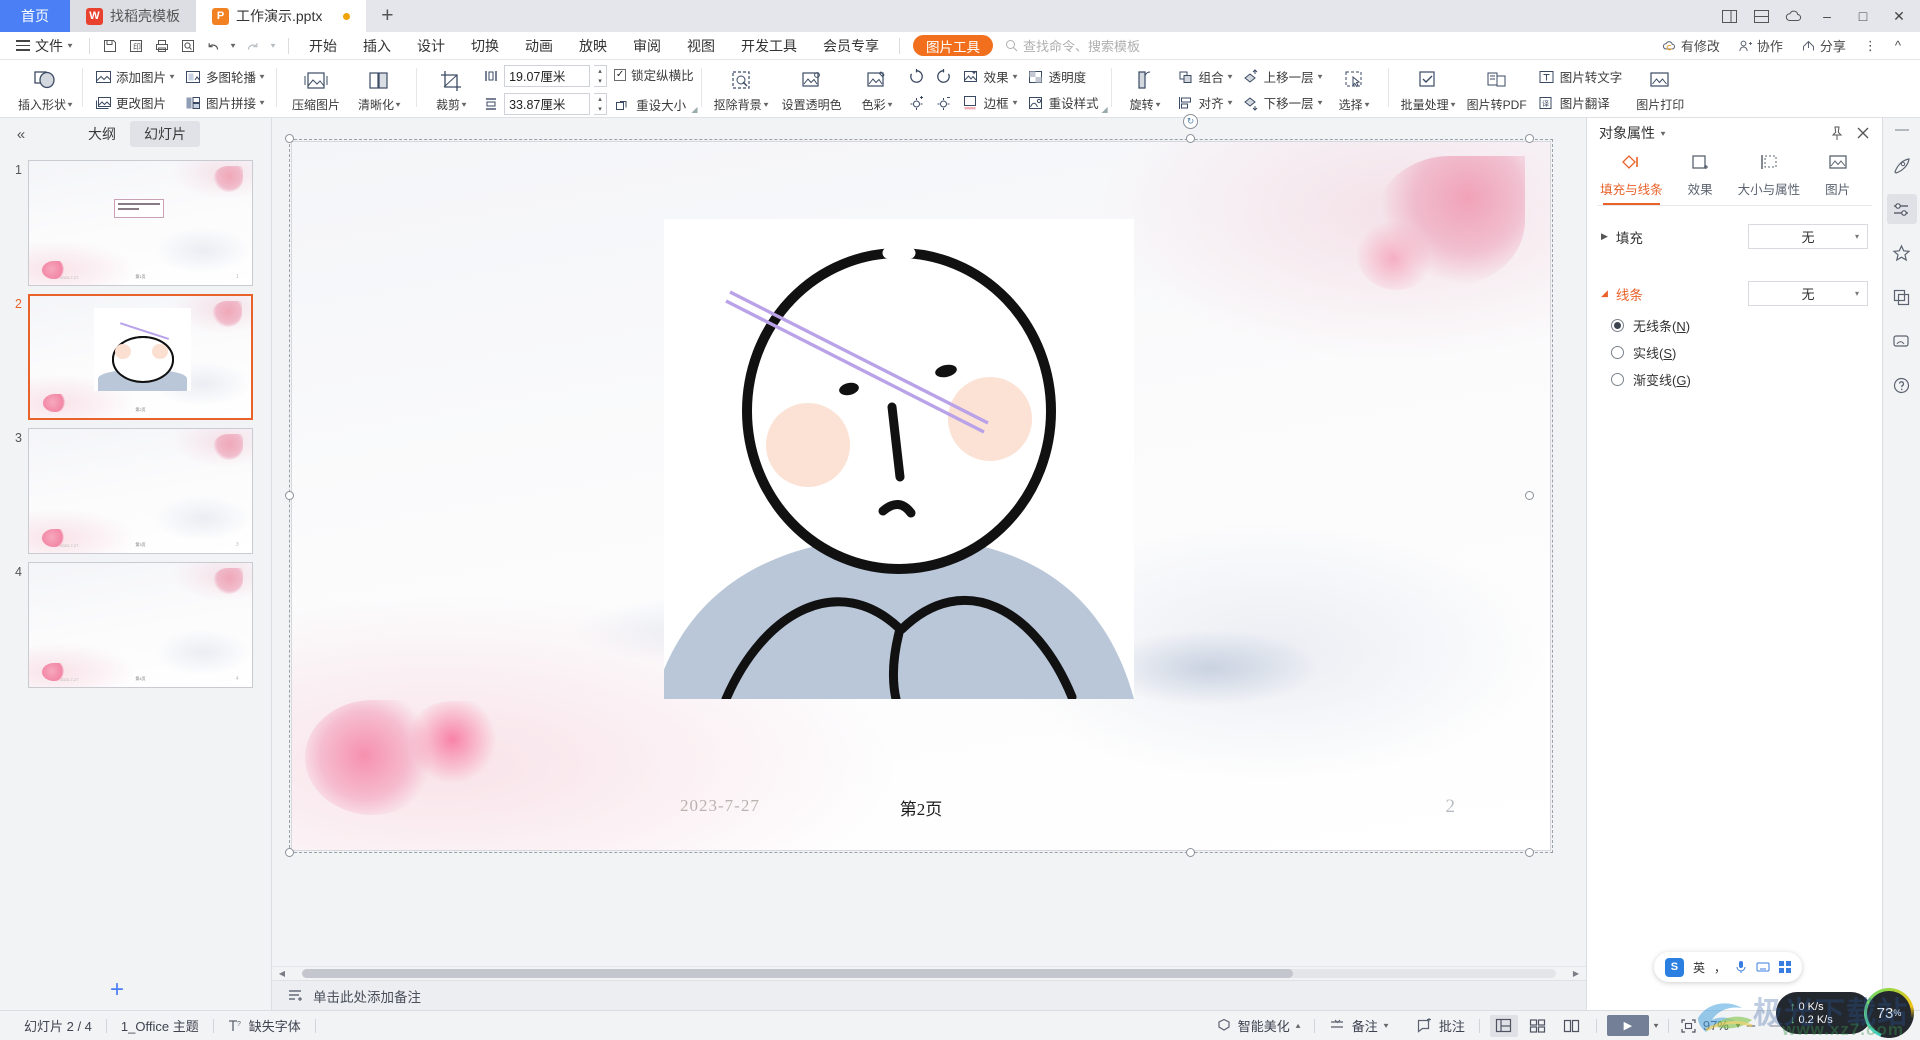 The height and width of the screenshot is (1040, 1920). Describe the element at coordinates (224, 76) in the screenshot. I see `carousel-button: 多图轮播 ▾` at that location.